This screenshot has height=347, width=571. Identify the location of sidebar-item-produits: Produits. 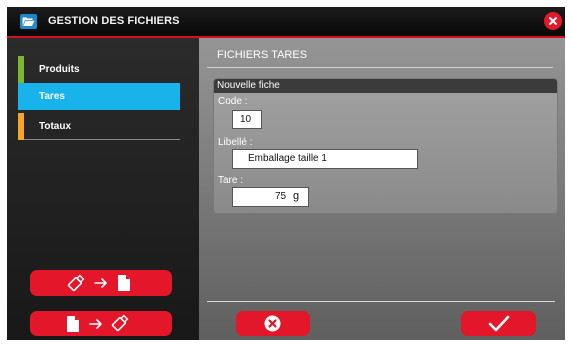
(99, 69).